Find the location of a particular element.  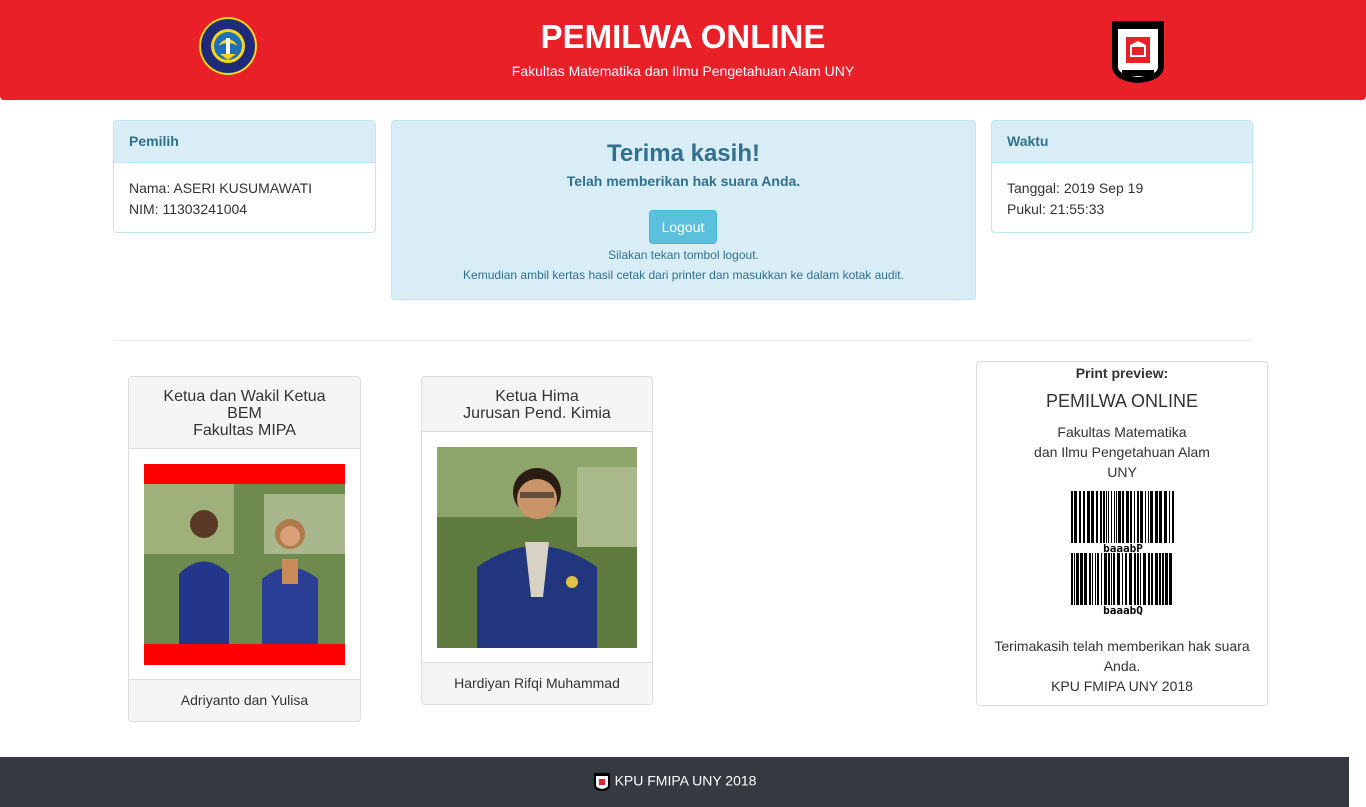

barcode-2: baaabQ is located at coordinates (1123, 584).